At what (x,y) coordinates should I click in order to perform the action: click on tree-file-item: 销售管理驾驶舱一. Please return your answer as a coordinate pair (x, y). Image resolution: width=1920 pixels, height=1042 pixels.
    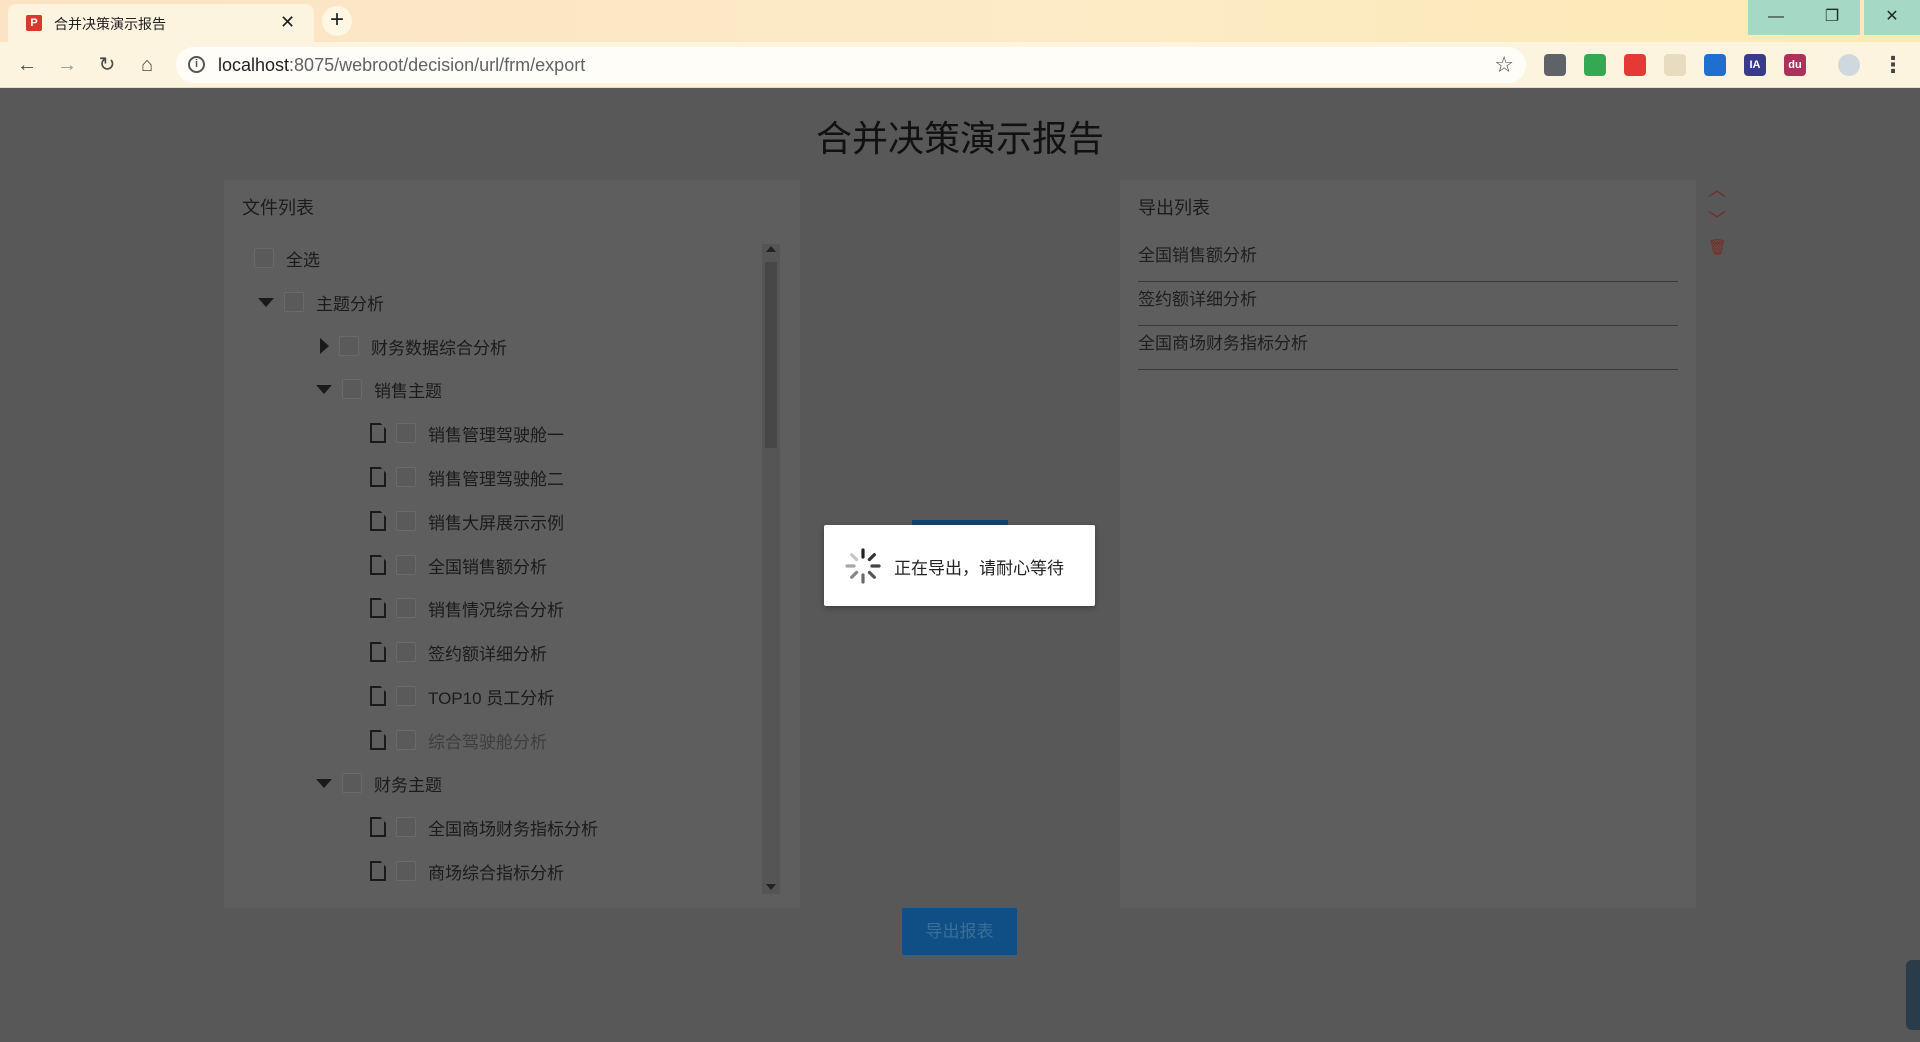
    Looking at the image, I should click on (467, 433).